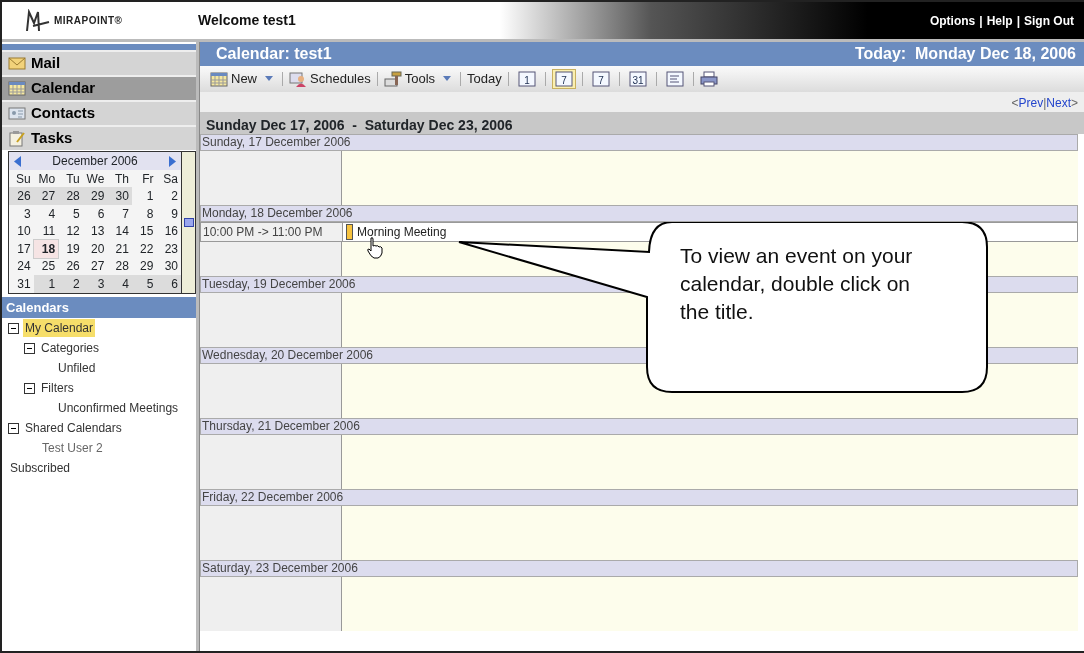 Image resolution: width=1084 pixels, height=653 pixels. Describe the element at coordinates (47, 179) in the screenshot. I see `weekday-label: Mo` at that location.